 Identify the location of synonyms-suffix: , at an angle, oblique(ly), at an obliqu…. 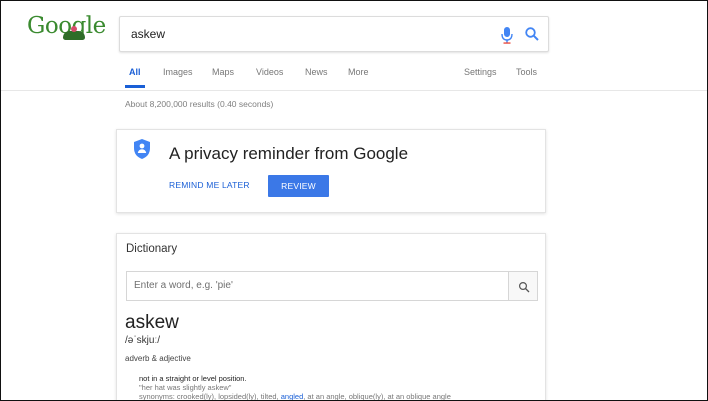
(377, 396).